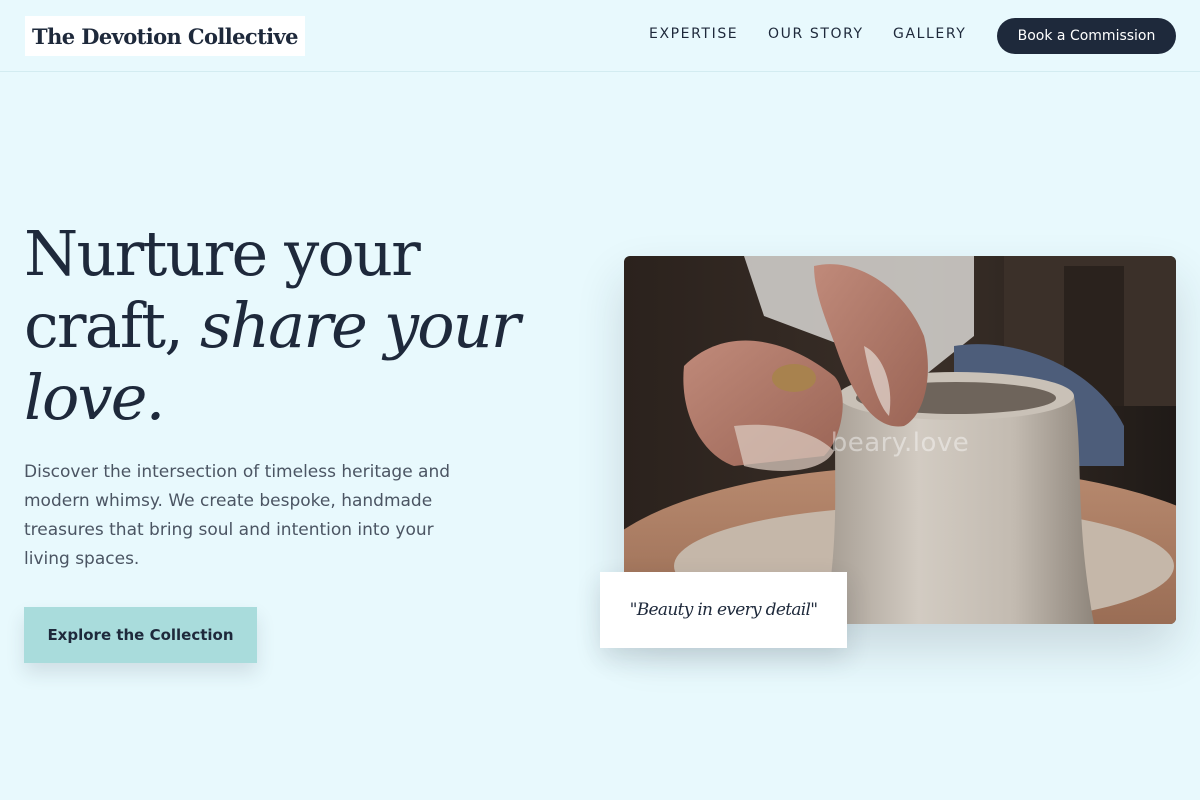  I want to click on hero-headline: Nurture your craft, share your love., so click(304, 326).